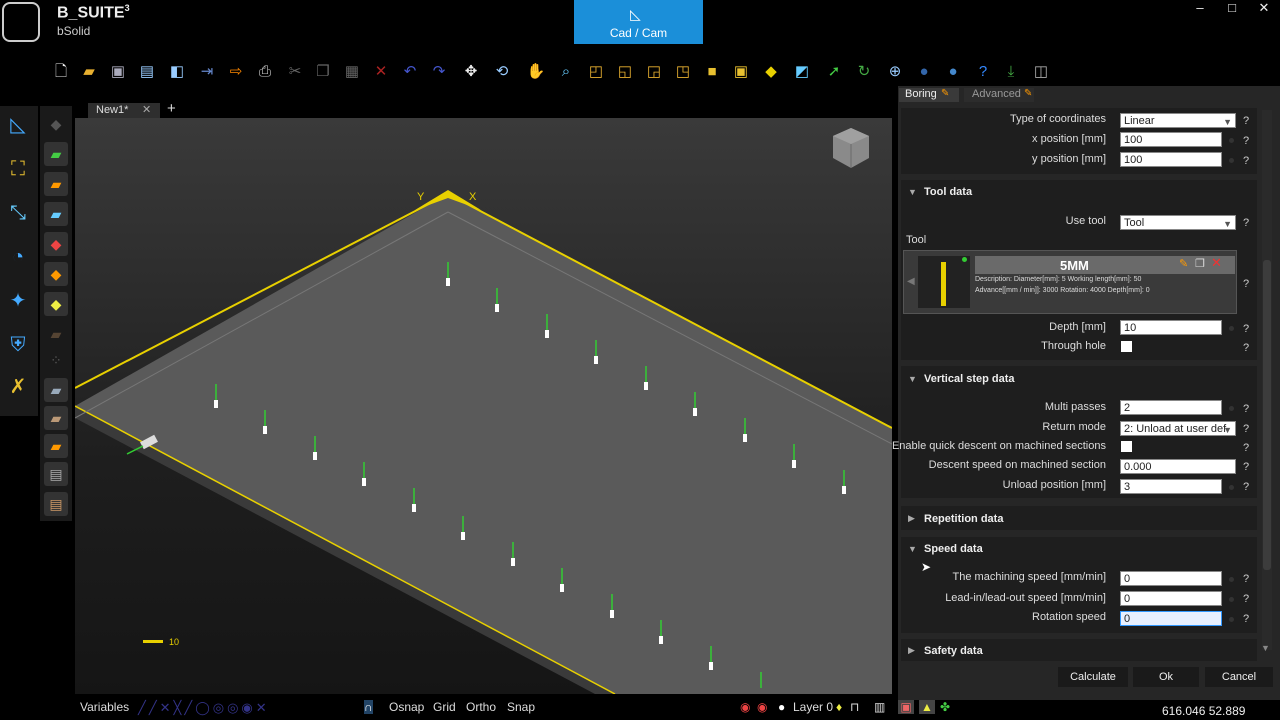 This screenshot has width=1280, height=720. Describe the element at coordinates (1041, 72) in the screenshot. I see `layout-panel-icon: ◫` at that location.